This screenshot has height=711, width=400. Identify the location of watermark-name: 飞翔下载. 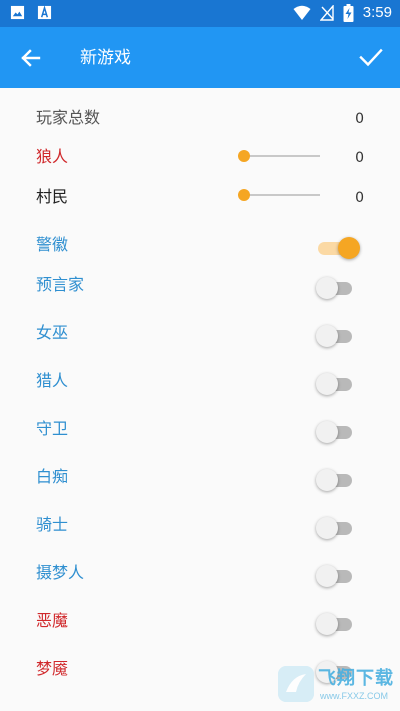
(356, 678).